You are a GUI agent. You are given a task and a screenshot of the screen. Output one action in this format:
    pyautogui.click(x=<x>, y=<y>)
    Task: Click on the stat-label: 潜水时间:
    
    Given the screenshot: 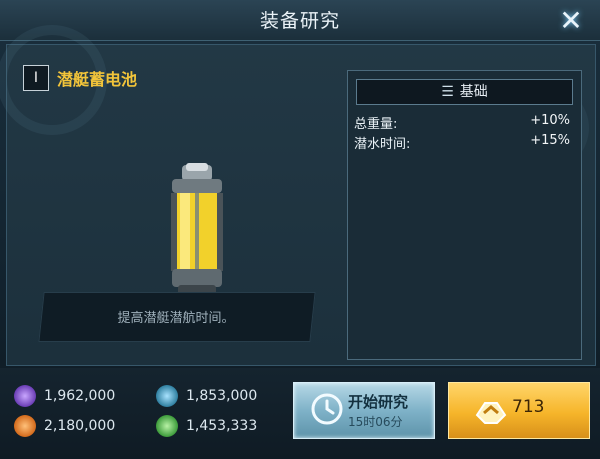 What is the action you would take?
    pyautogui.click(x=382, y=144)
    